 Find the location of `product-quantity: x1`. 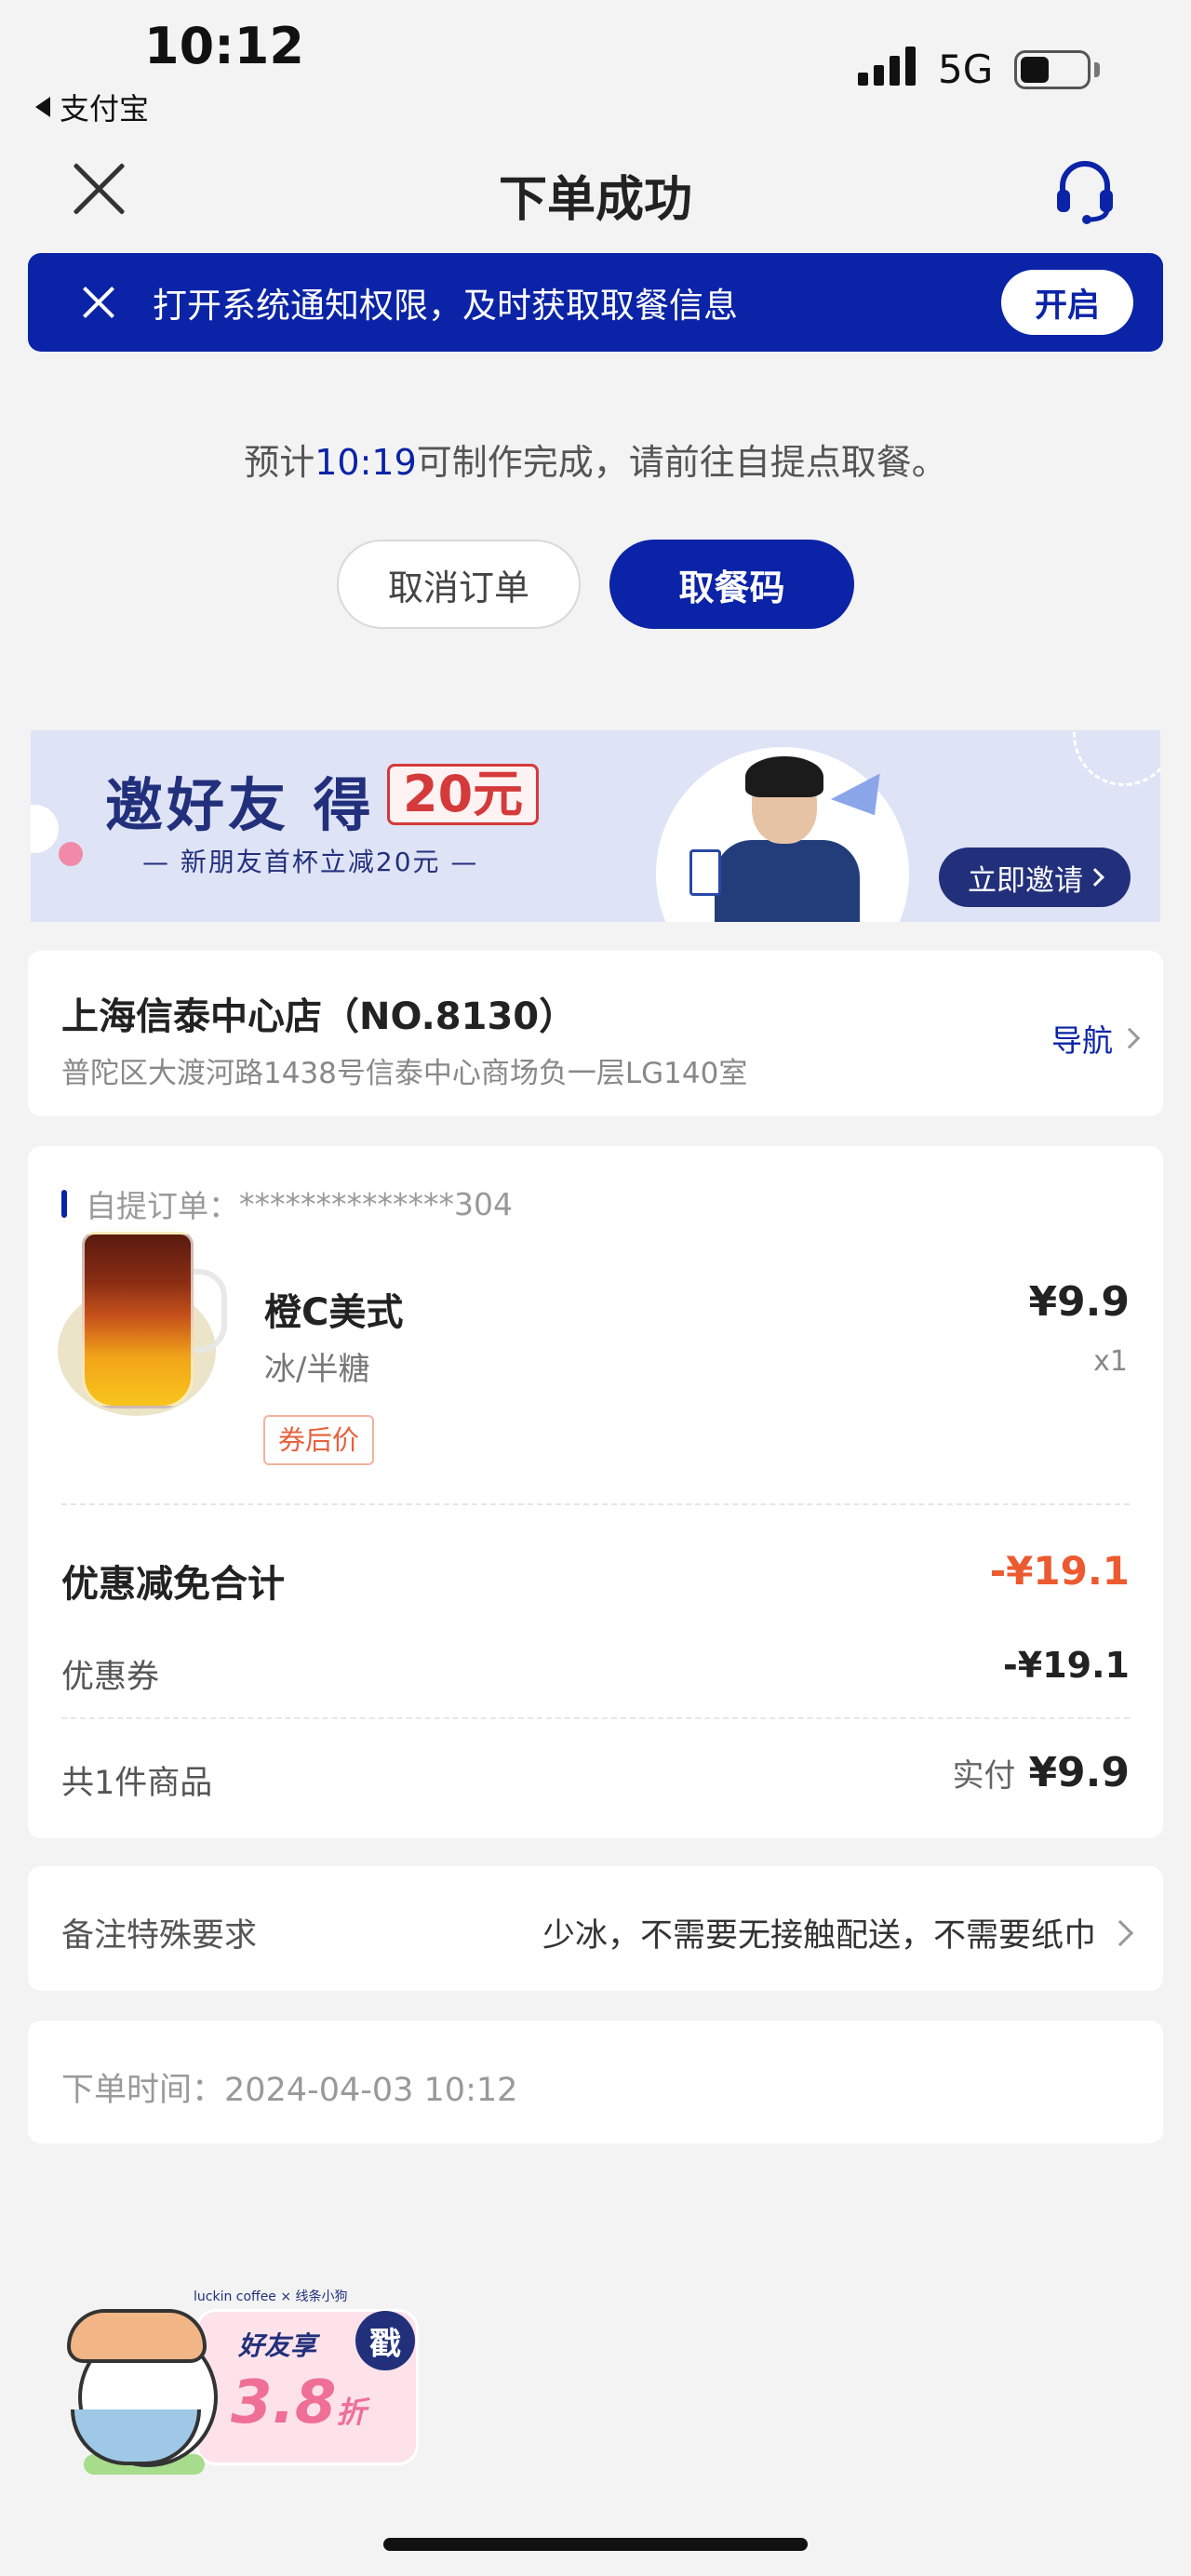

product-quantity: x1 is located at coordinates (1110, 1361).